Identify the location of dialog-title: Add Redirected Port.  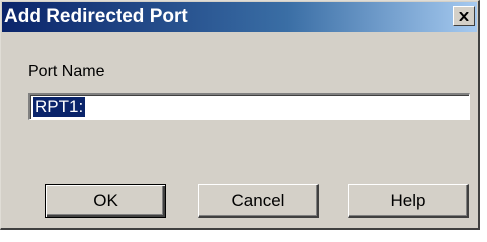
(96, 16).